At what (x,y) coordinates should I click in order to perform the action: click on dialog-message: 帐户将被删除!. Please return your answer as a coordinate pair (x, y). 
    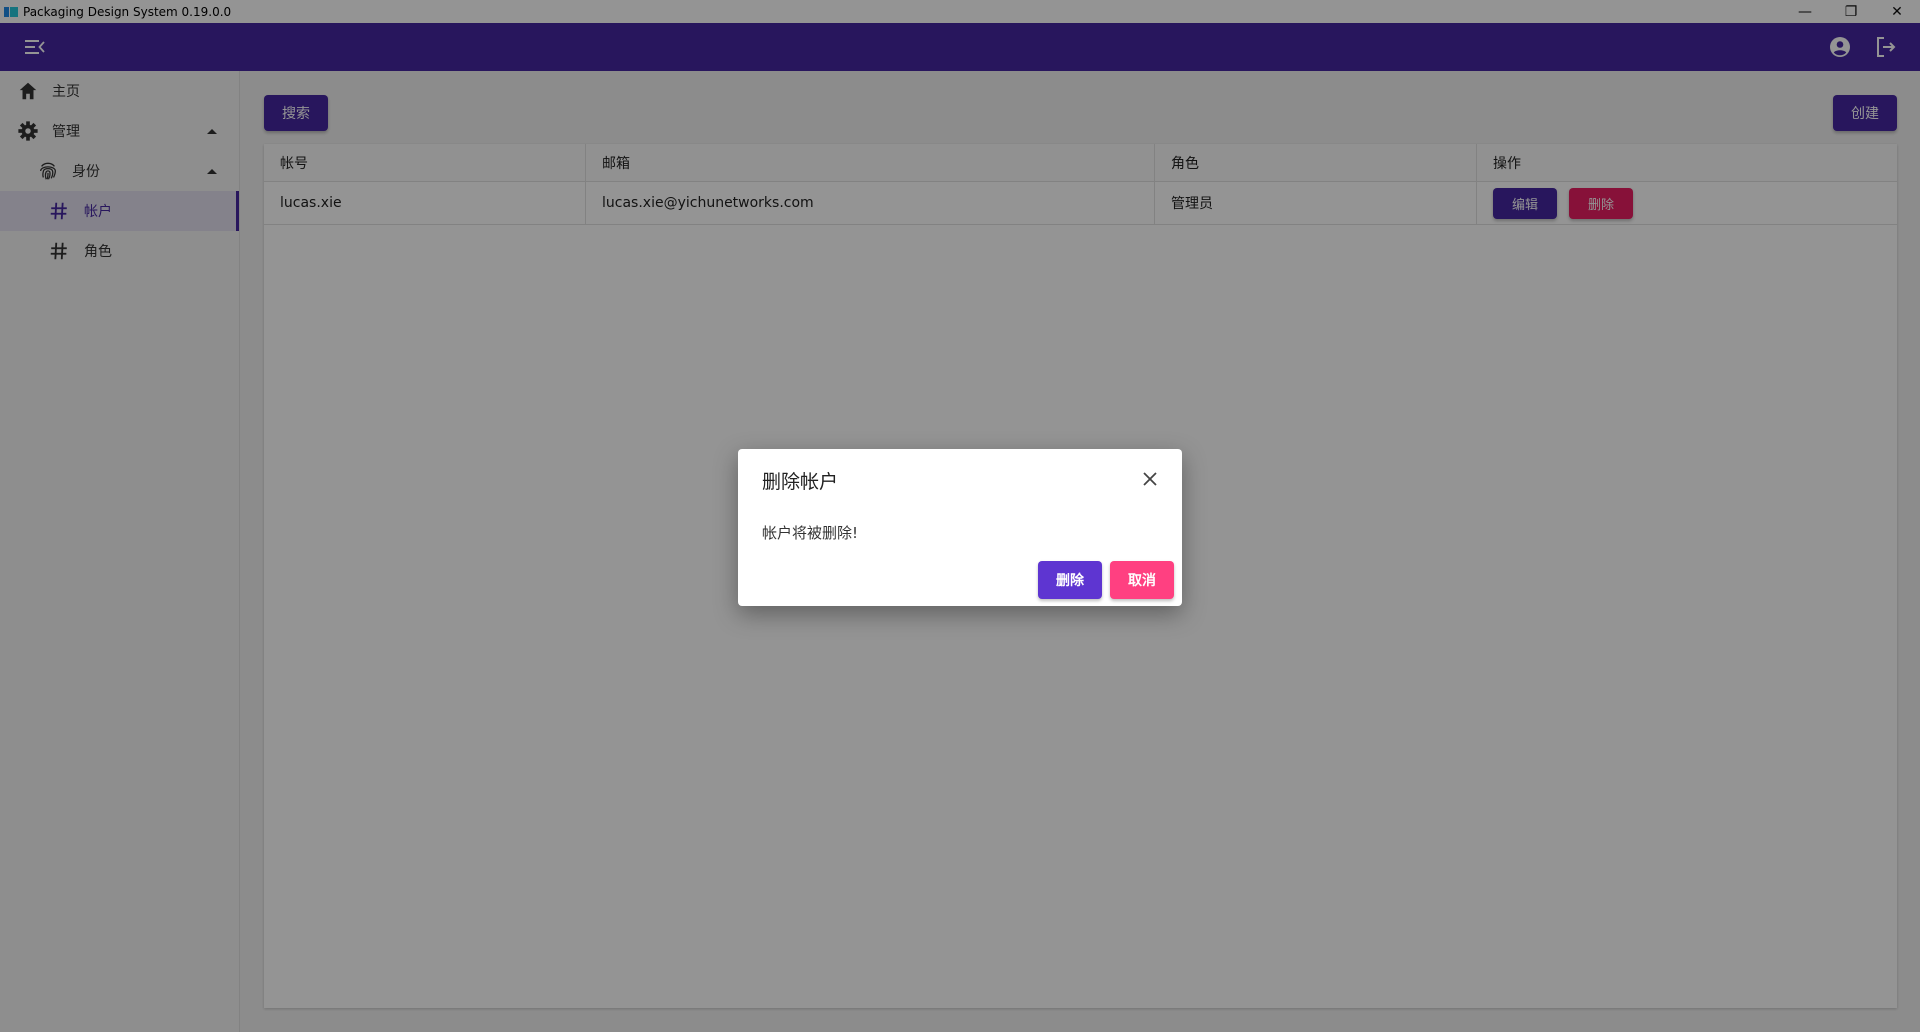
    Looking at the image, I should click on (810, 533).